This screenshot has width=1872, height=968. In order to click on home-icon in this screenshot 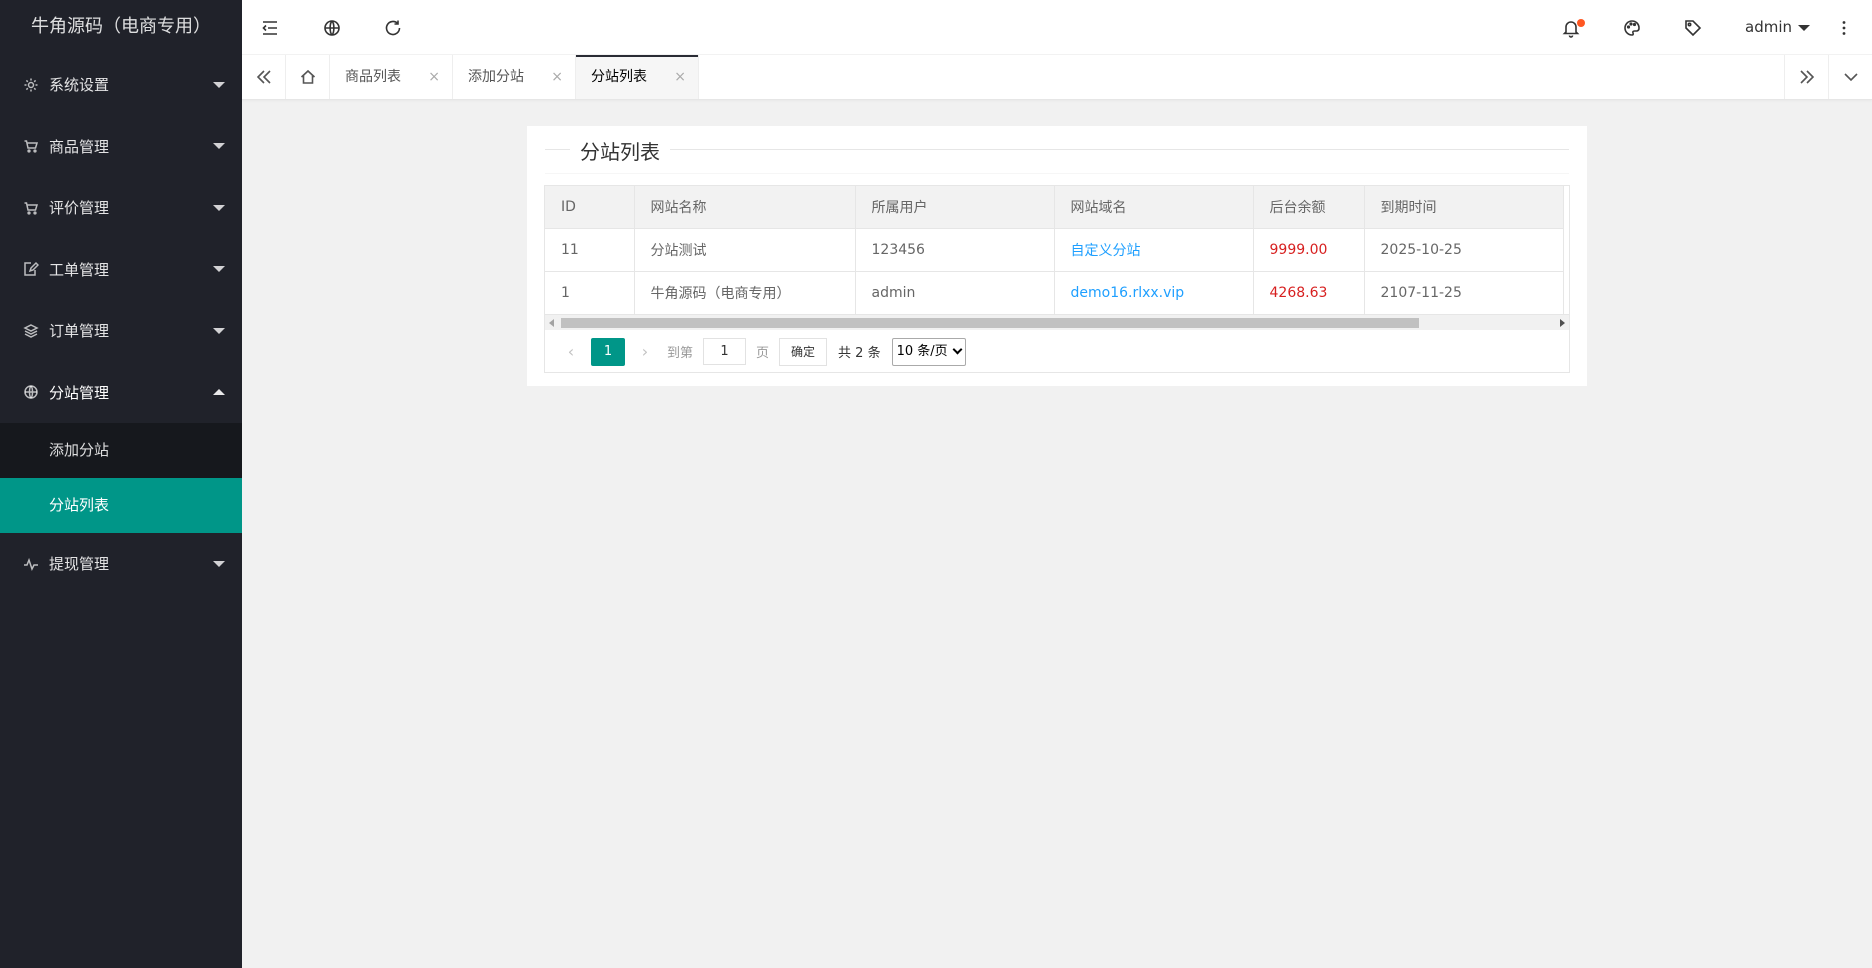, I will do `click(308, 77)`.